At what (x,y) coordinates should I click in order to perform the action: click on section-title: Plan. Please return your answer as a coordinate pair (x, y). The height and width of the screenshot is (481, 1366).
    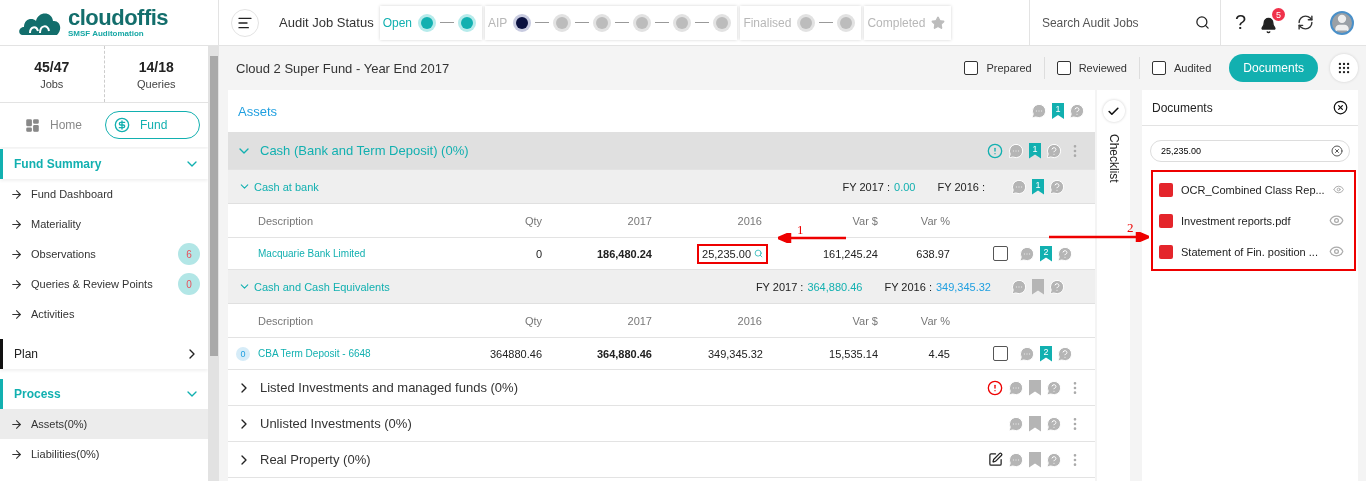
    Looking at the image, I should click on (26, 354).